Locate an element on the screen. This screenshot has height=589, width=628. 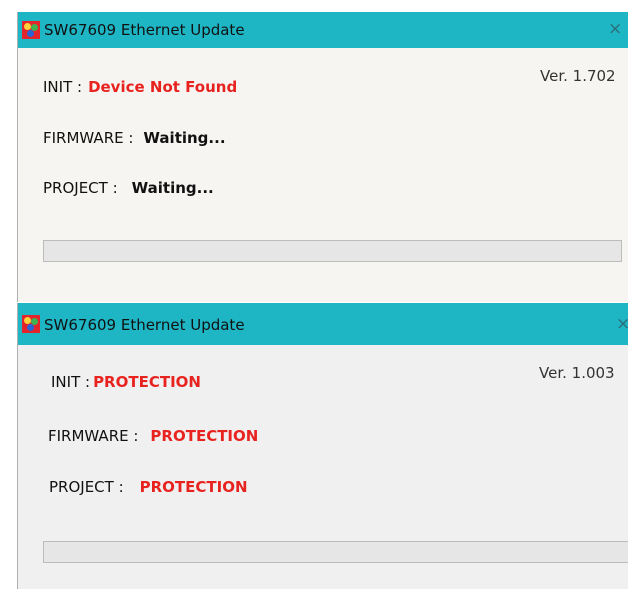
firmware-value: PROTECTION is located at coordinates (204, 436).